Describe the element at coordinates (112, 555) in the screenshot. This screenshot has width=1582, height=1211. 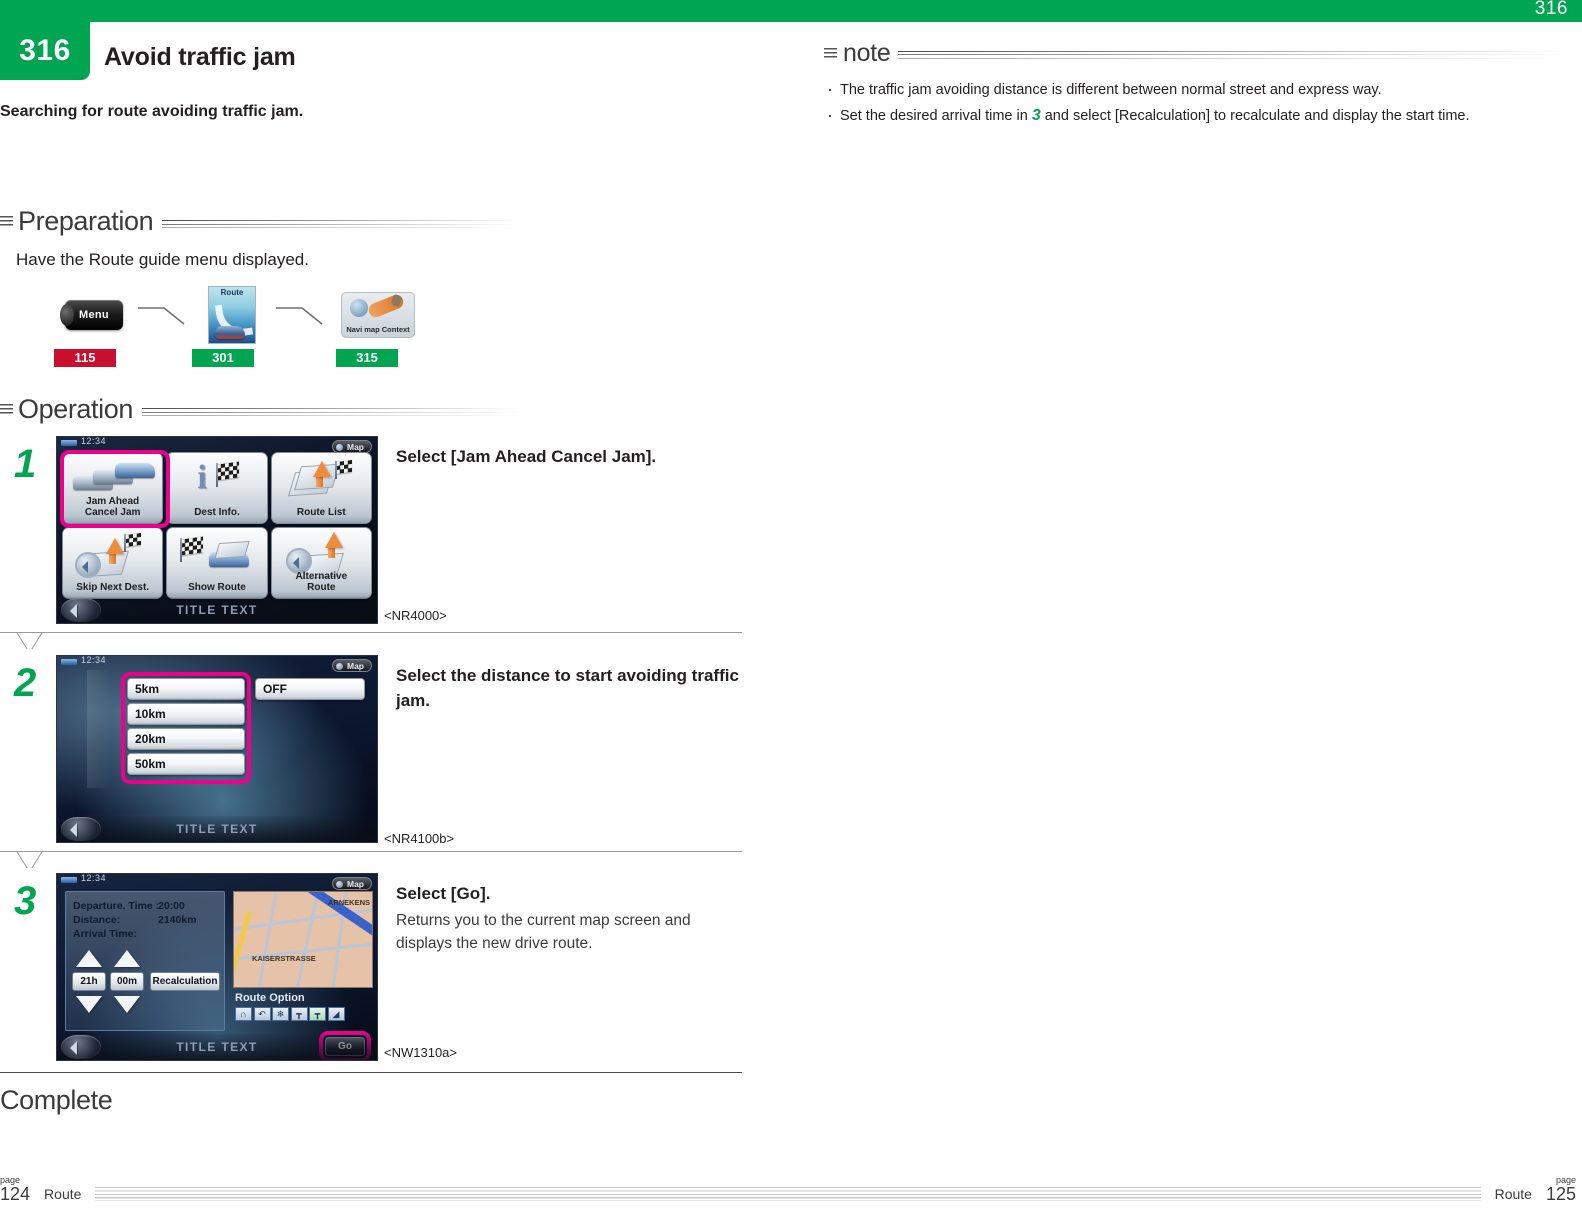
I see `skip-next-dest-icon` at that location.